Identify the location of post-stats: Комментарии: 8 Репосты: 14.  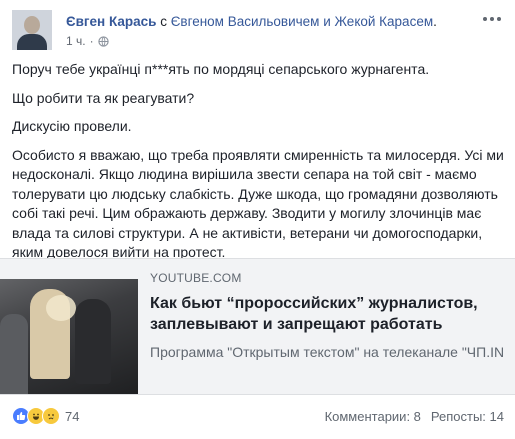
(414, 416).